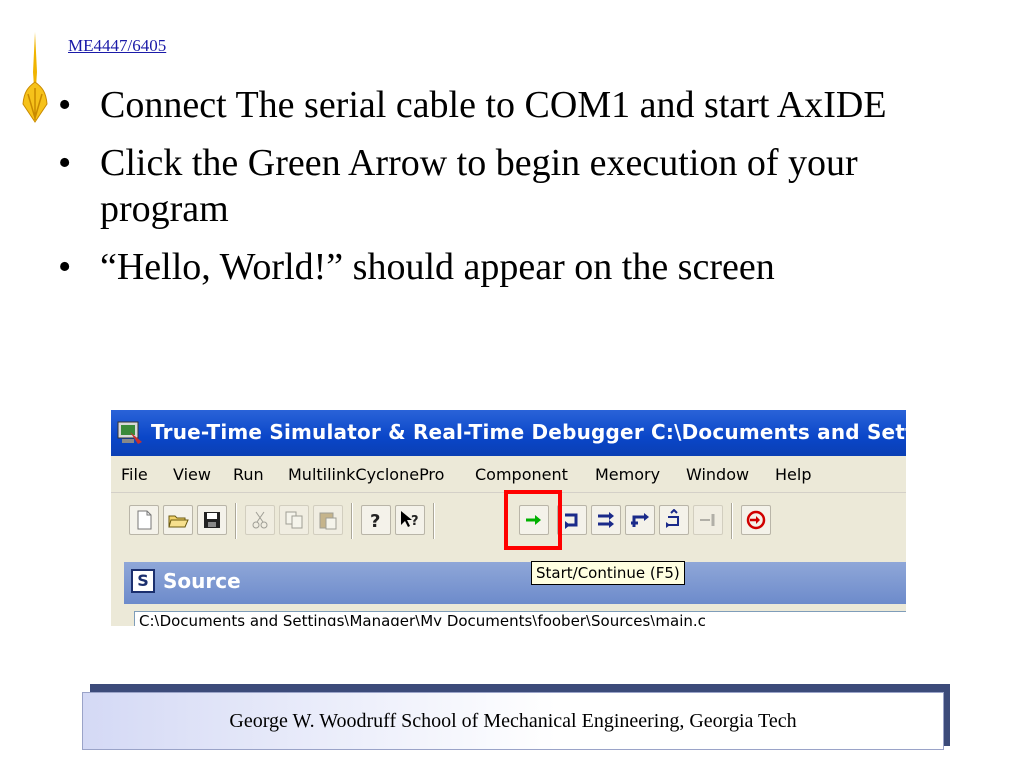  I want to click on single-step-icon, so click(571, 521).